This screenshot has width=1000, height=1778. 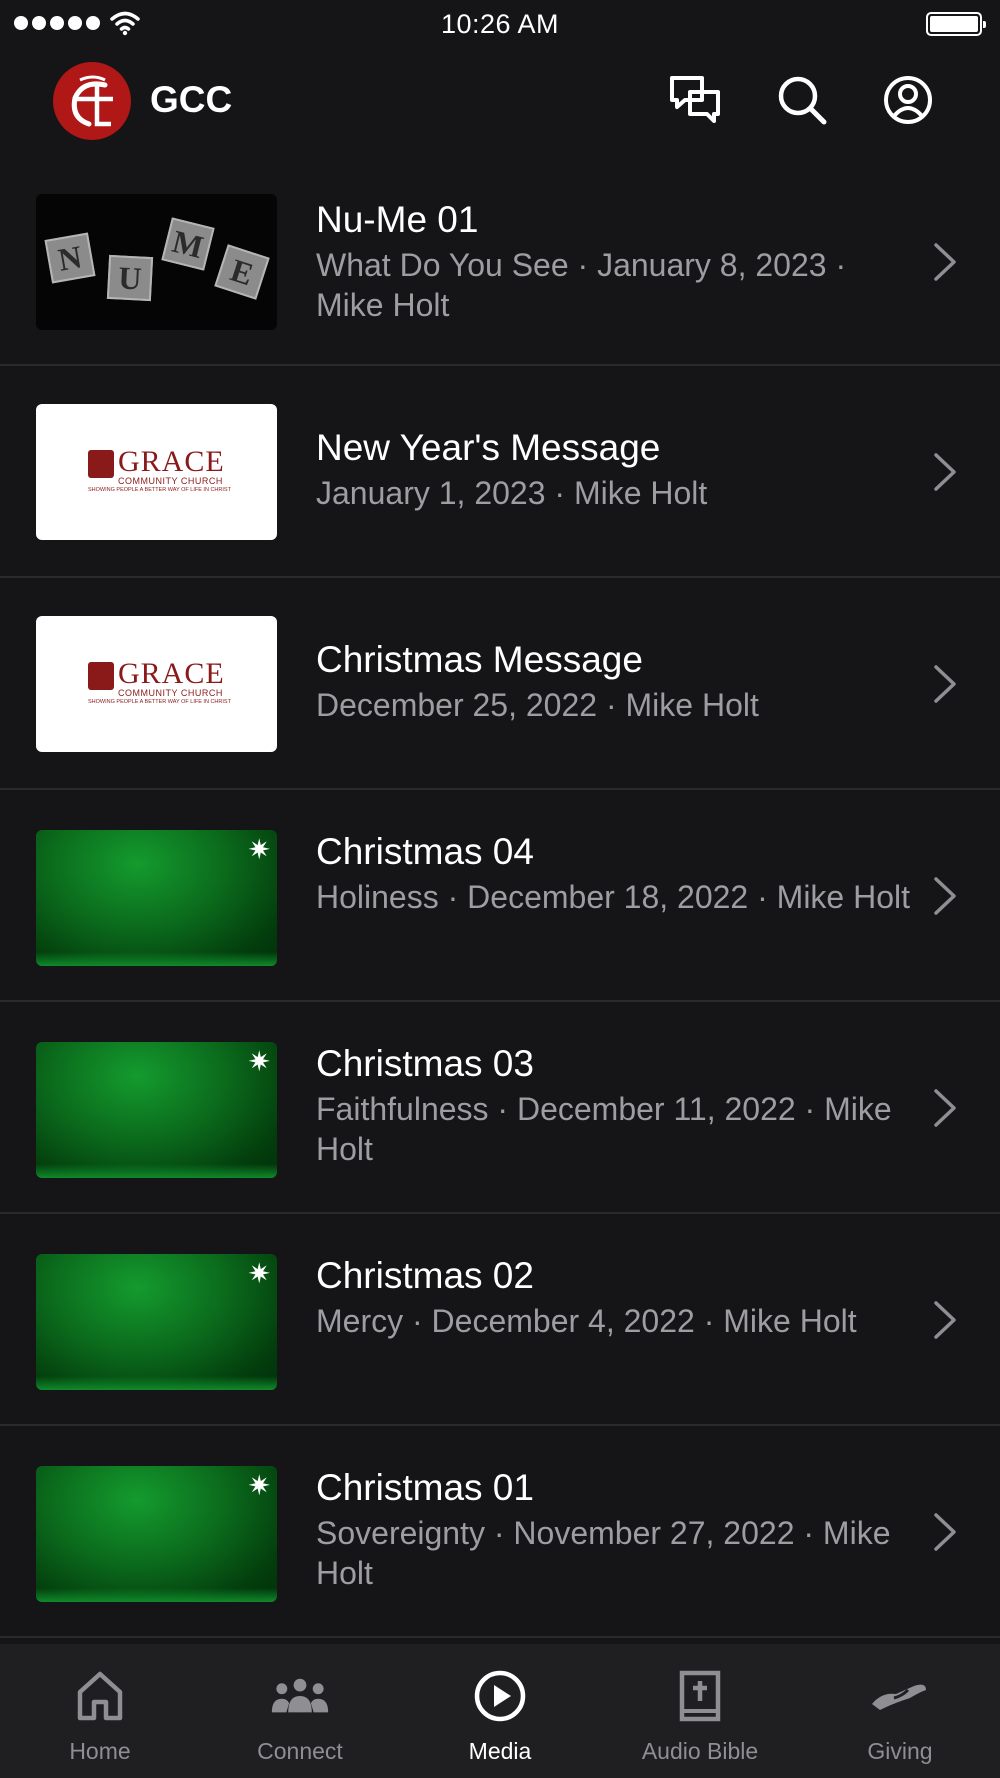 I want to click on item-title: Christmas 04, so click(x=425, y=851).